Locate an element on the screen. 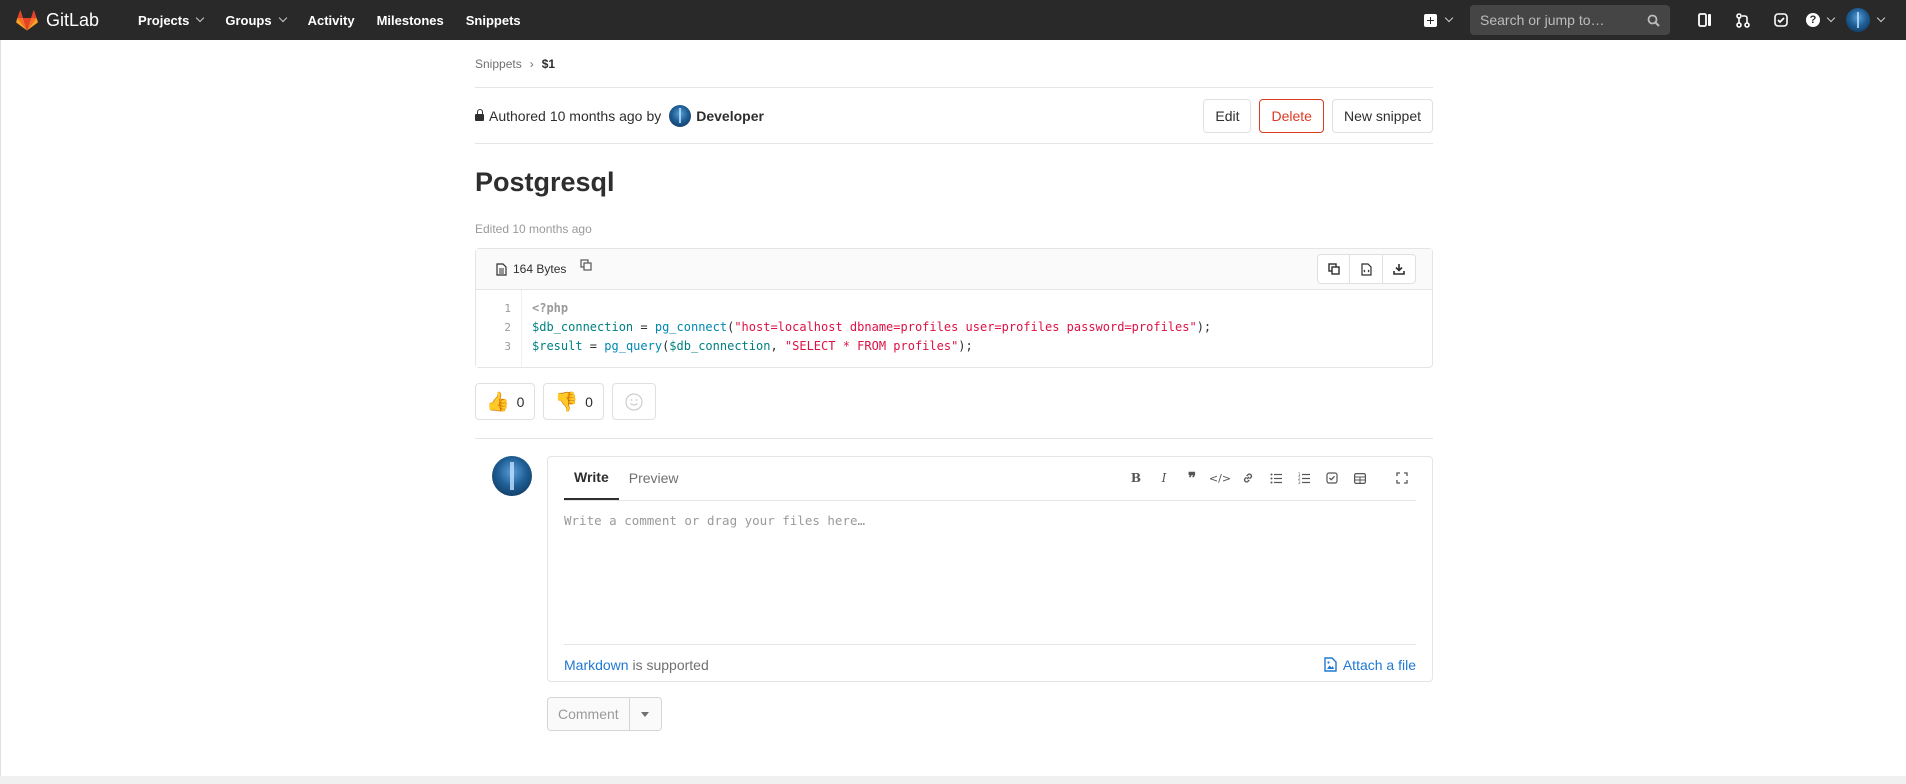 This screenshot has height=784, width=1906. page-left-border is located at coordinates (0, 408).